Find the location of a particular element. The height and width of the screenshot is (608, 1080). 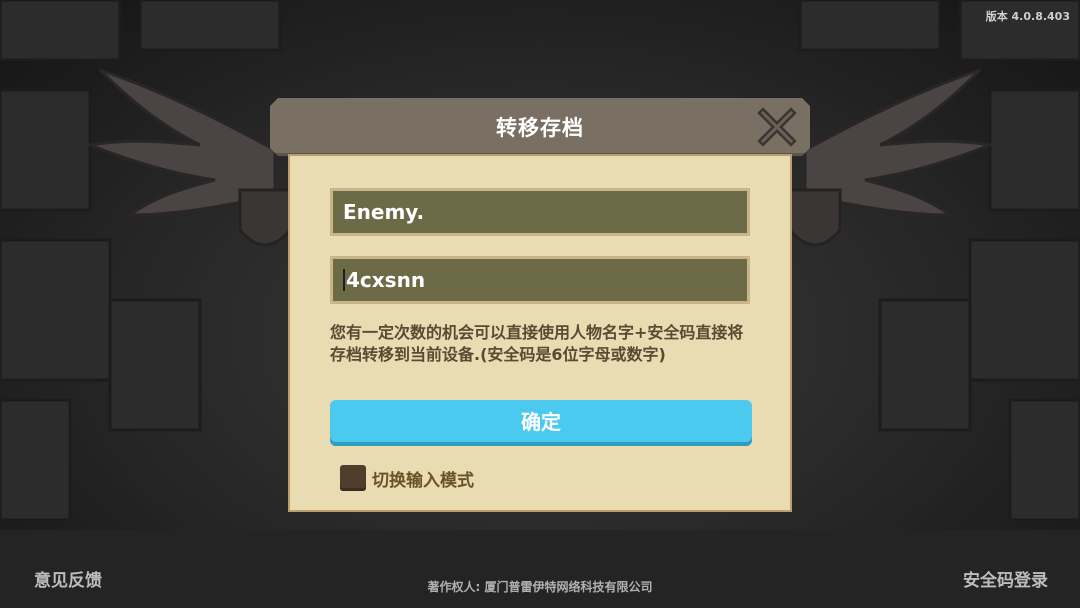

confirm-button: 确定 is located at coordinates (541, 423).